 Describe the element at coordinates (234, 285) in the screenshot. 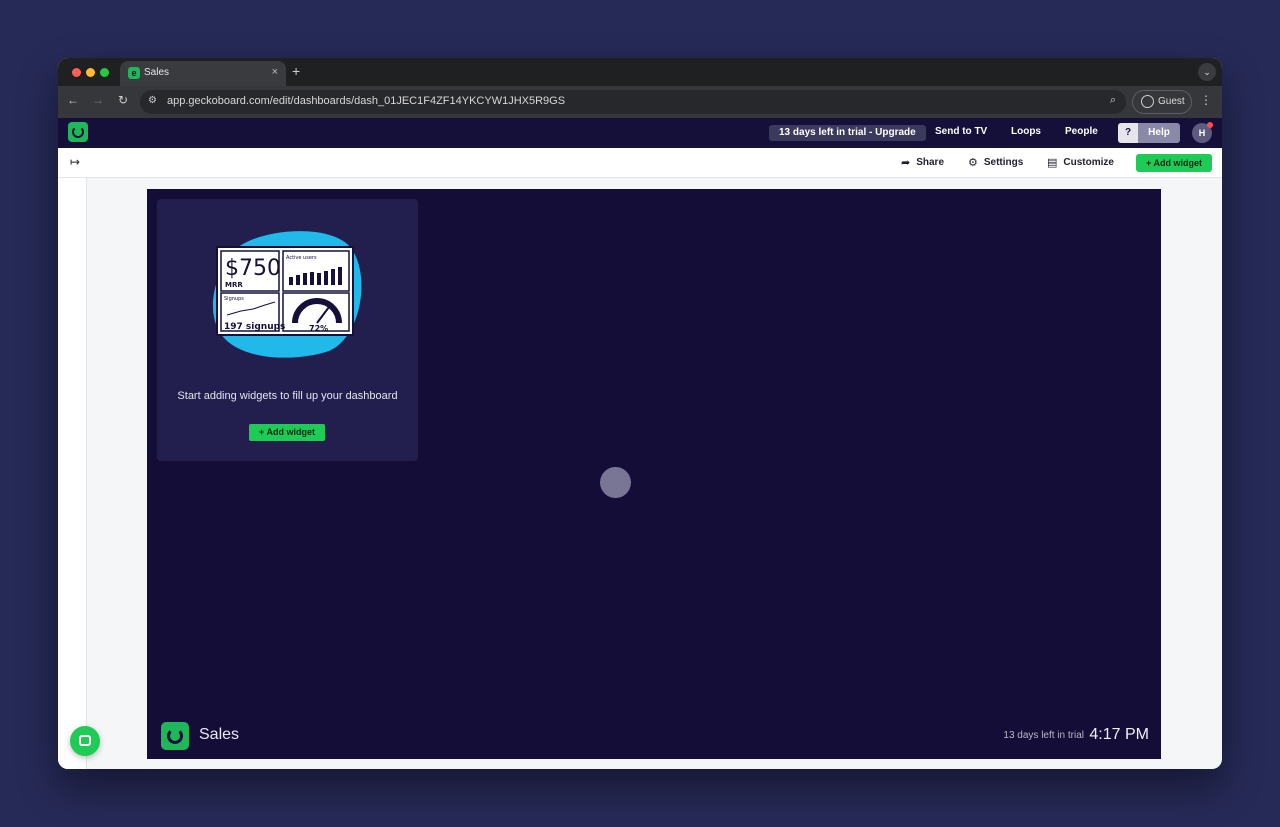

I see `mrr-label-text: MRR` at that location.